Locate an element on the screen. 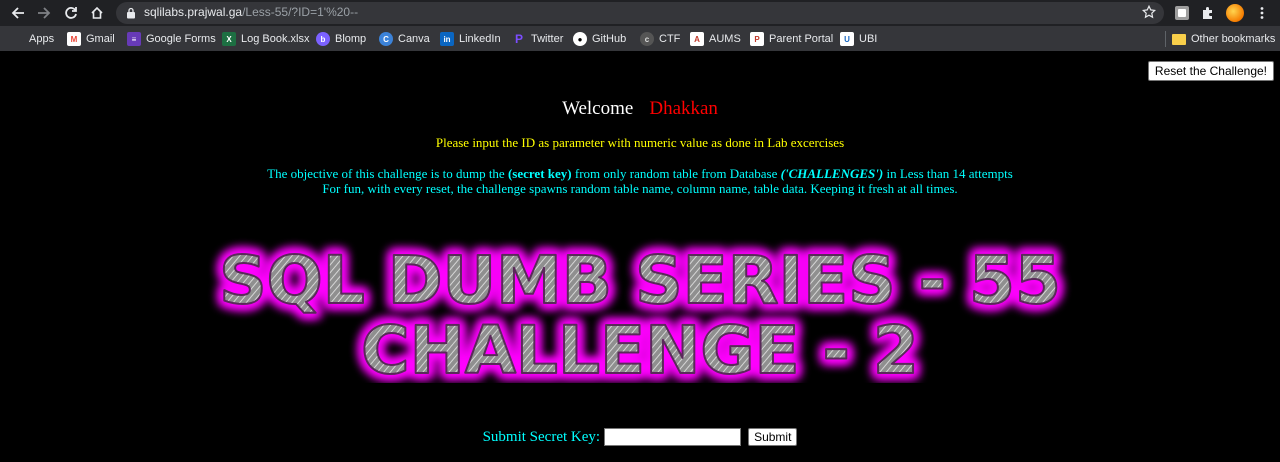  bookmark-log-book: X Log Book.xlsx is located at coordinates (265, 39).